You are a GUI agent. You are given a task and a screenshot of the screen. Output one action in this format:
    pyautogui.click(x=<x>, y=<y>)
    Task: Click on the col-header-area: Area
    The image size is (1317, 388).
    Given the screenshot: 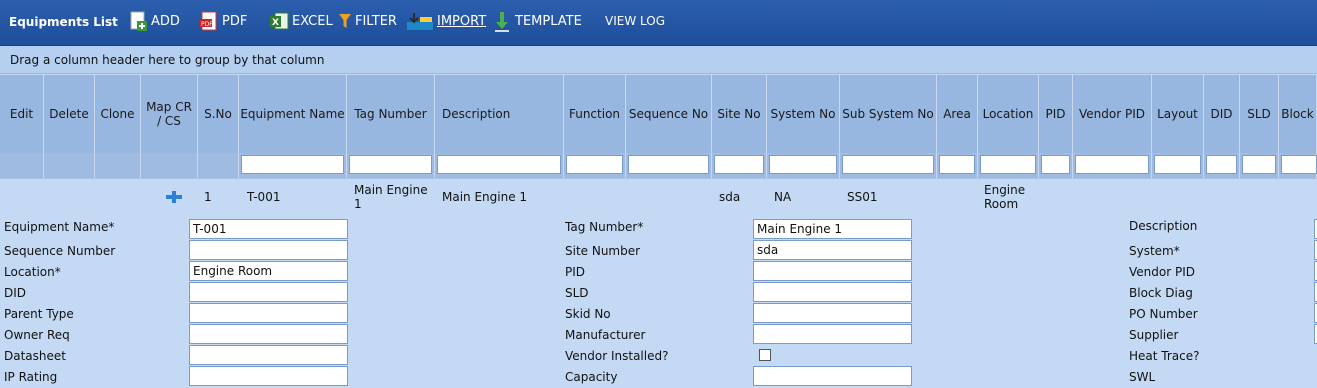 What is the action you would take?
    pyautogui.click(x=957, y=114)
    